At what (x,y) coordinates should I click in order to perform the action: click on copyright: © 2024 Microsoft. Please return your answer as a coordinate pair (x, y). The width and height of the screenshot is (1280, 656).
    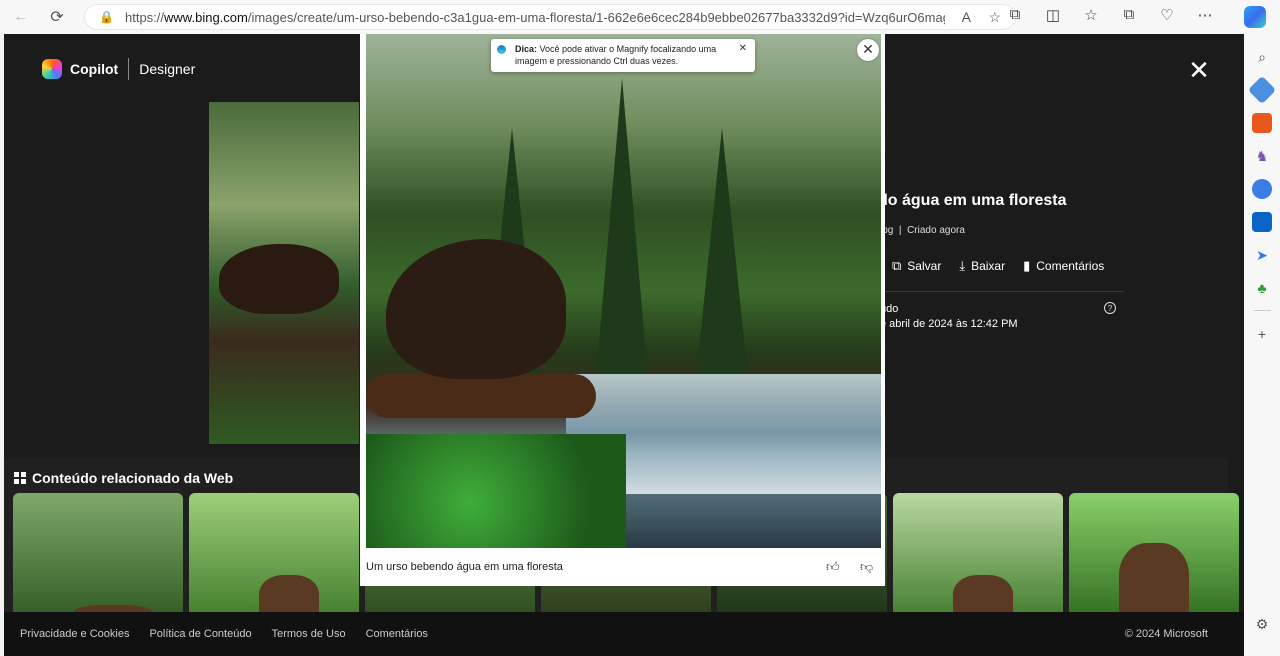
    Looking at the image, I should click on (1166, 634).